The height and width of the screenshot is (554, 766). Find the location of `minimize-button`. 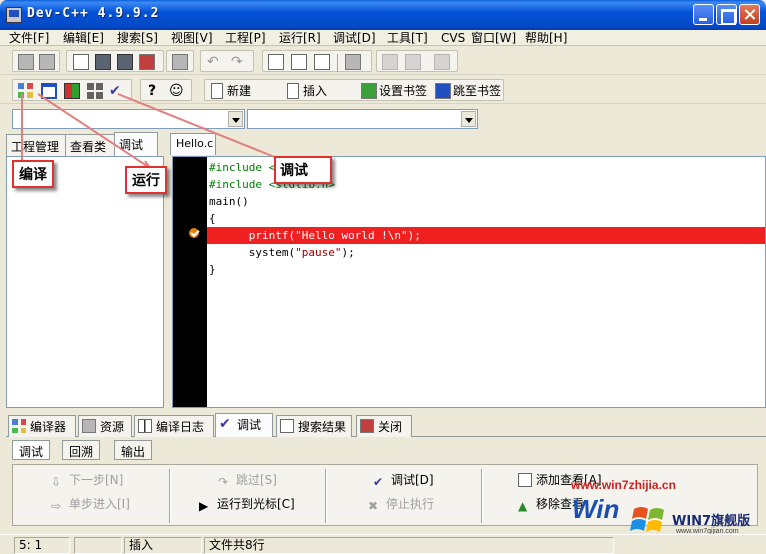

minimize-button is located at coordinates (703, 14).